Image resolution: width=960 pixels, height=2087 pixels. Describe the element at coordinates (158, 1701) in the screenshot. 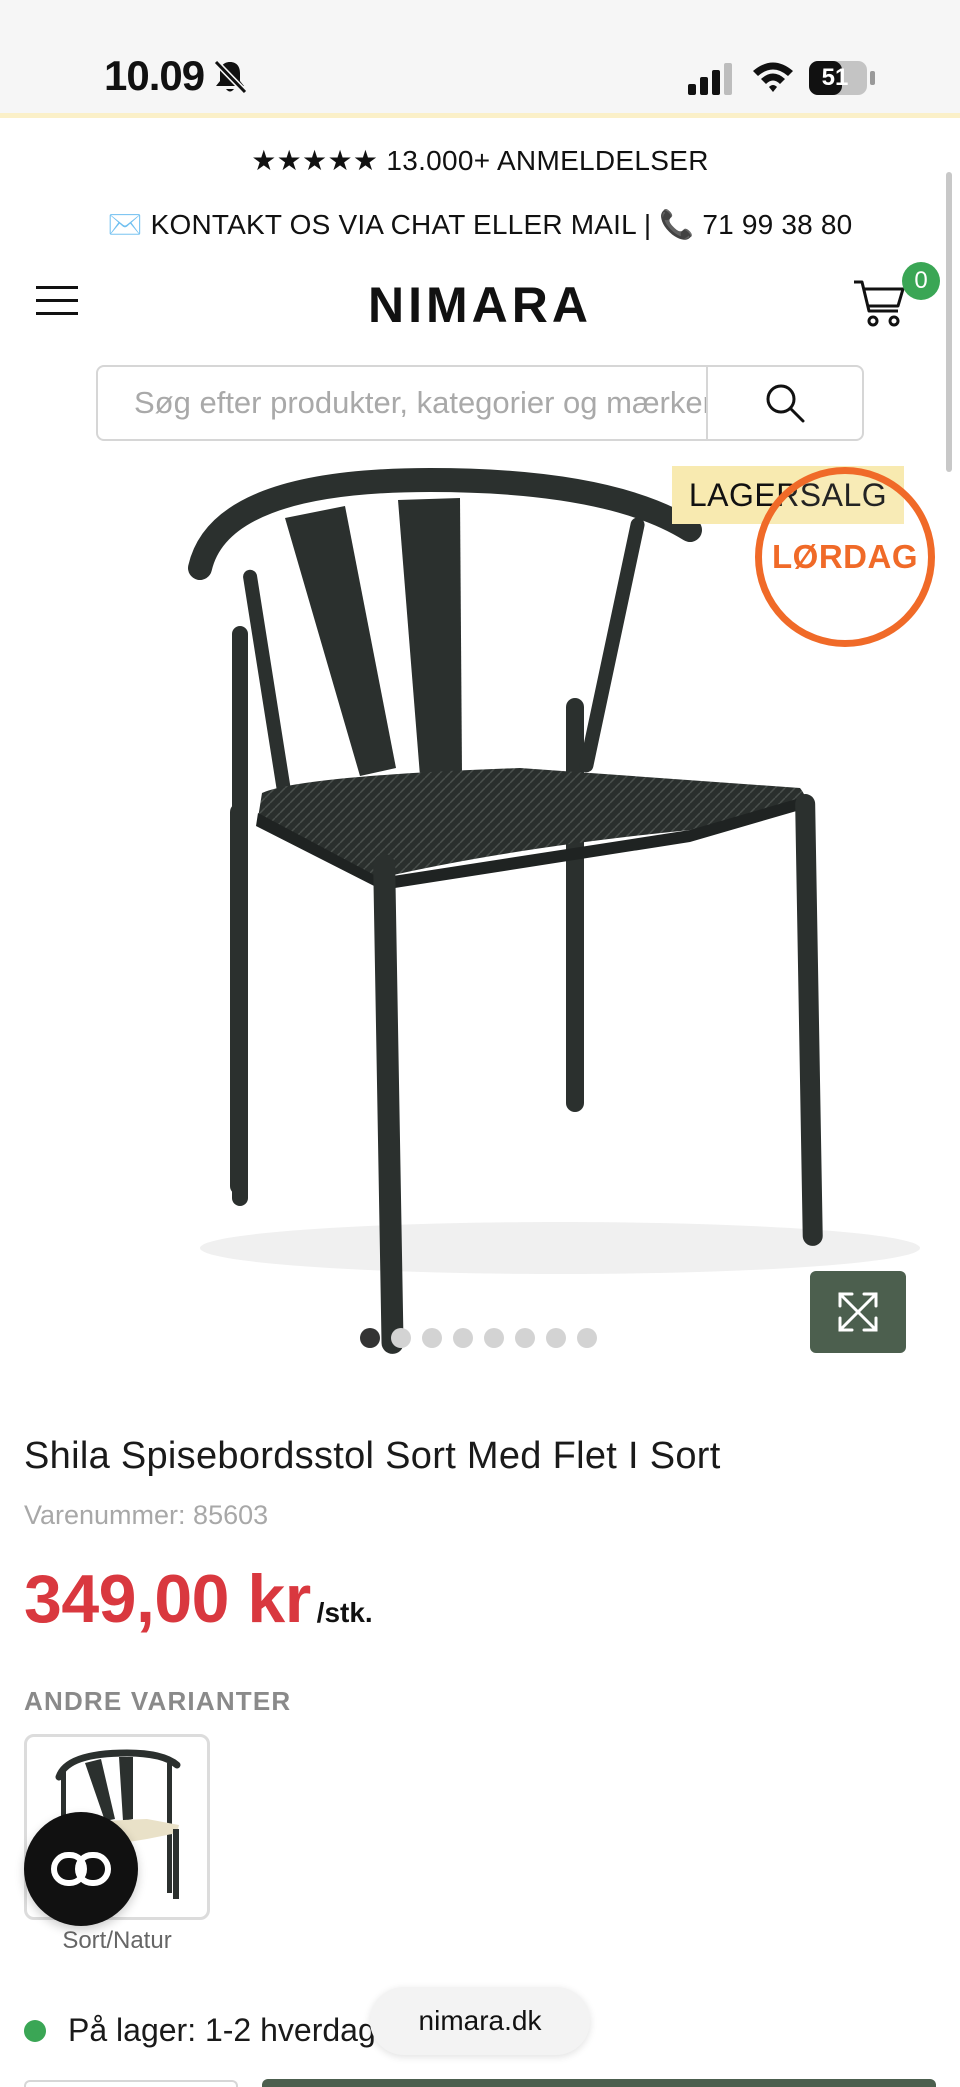

I see `variants-heading: ANDRE VARIANTER` at that location.